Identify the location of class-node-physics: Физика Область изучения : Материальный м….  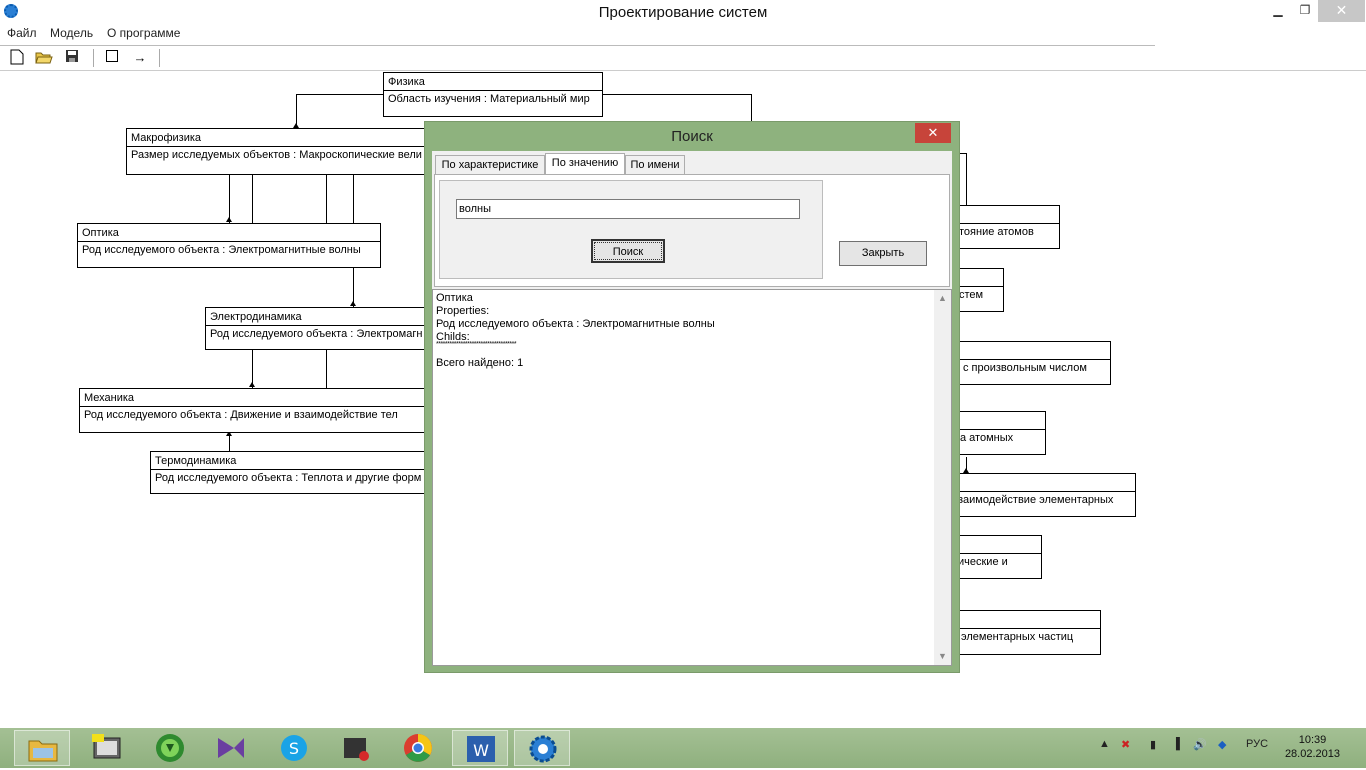
(493, 94).